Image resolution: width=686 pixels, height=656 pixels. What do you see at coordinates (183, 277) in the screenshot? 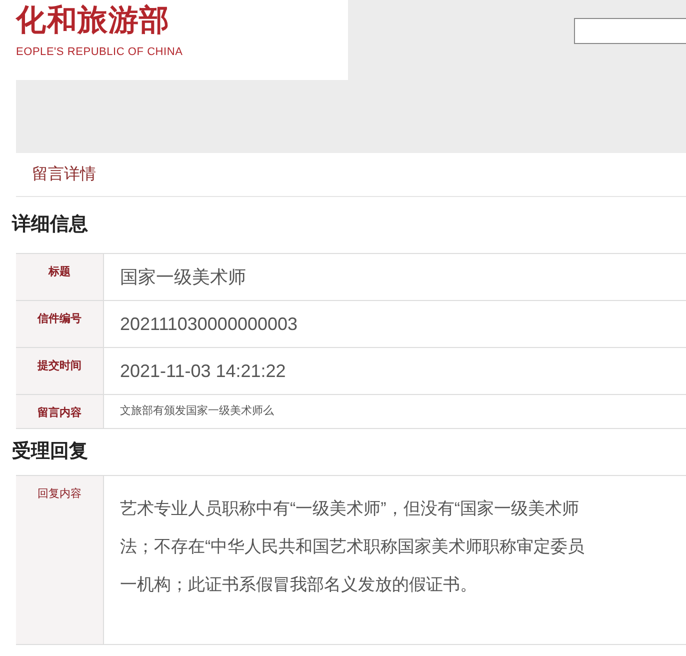
I see `field-value: 国家一级美术师` at bounding box center [183, 277].